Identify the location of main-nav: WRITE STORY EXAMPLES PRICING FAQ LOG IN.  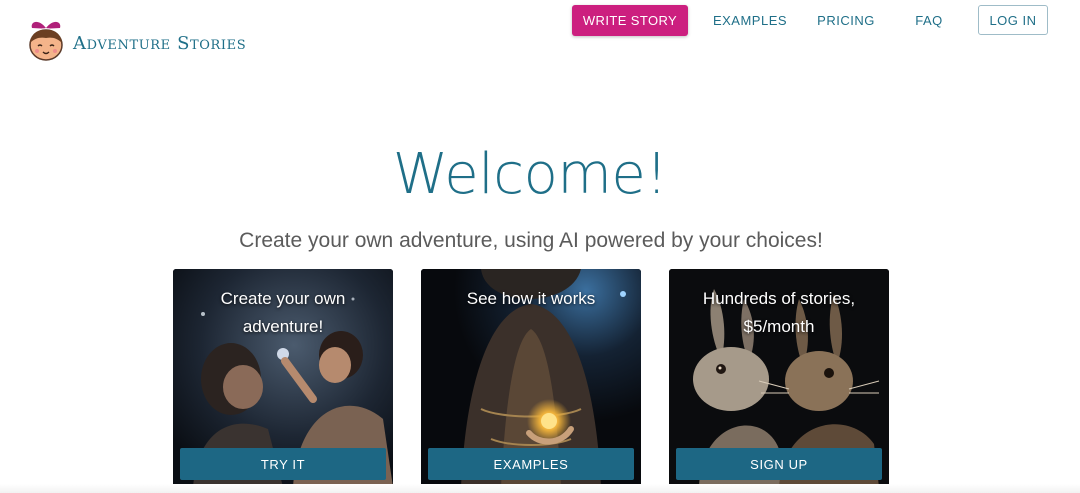
(826, 21).